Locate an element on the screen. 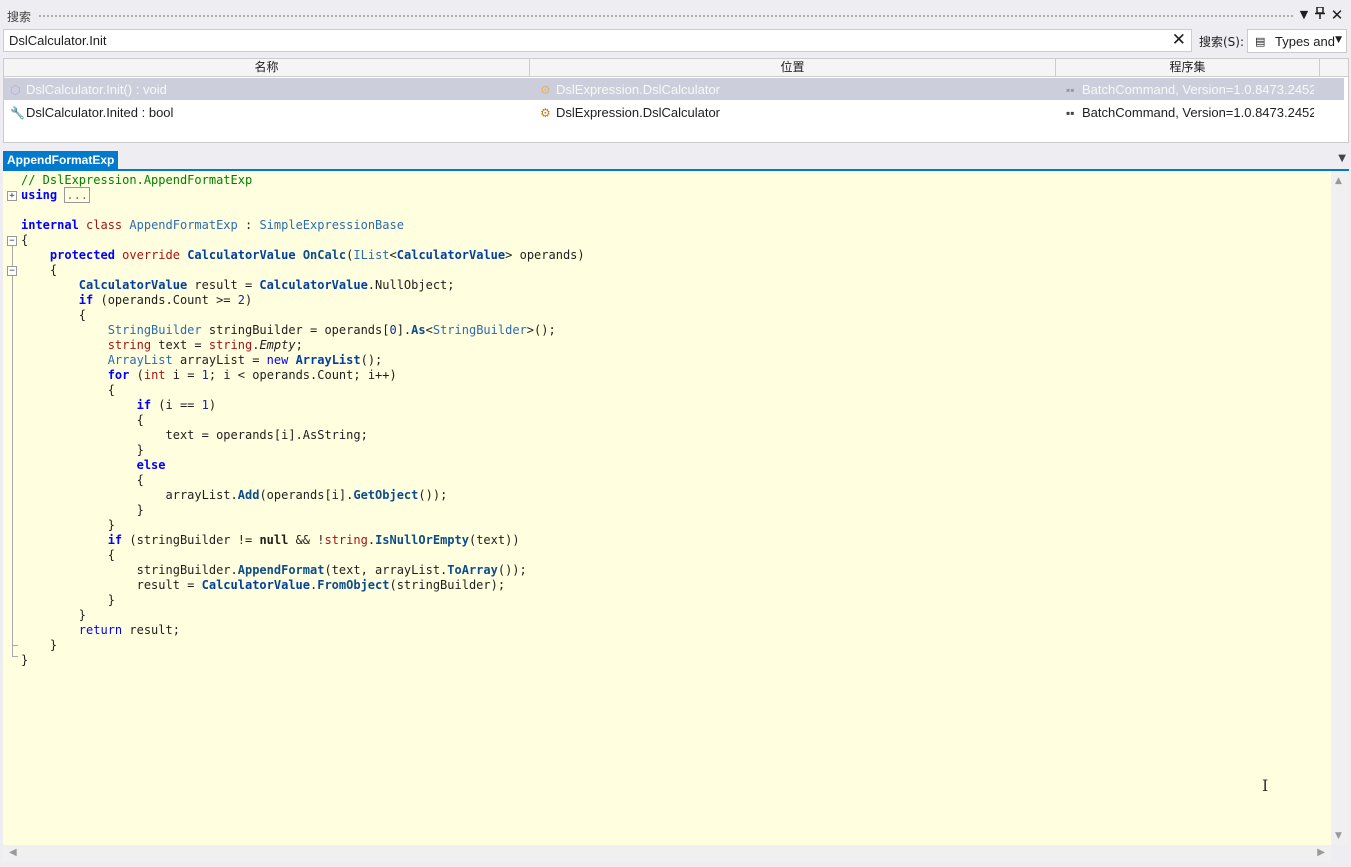 The height and width of the screenshot is (867, 1351). chevron-down-icon: ▼ is located at coordinates (1338, 40).